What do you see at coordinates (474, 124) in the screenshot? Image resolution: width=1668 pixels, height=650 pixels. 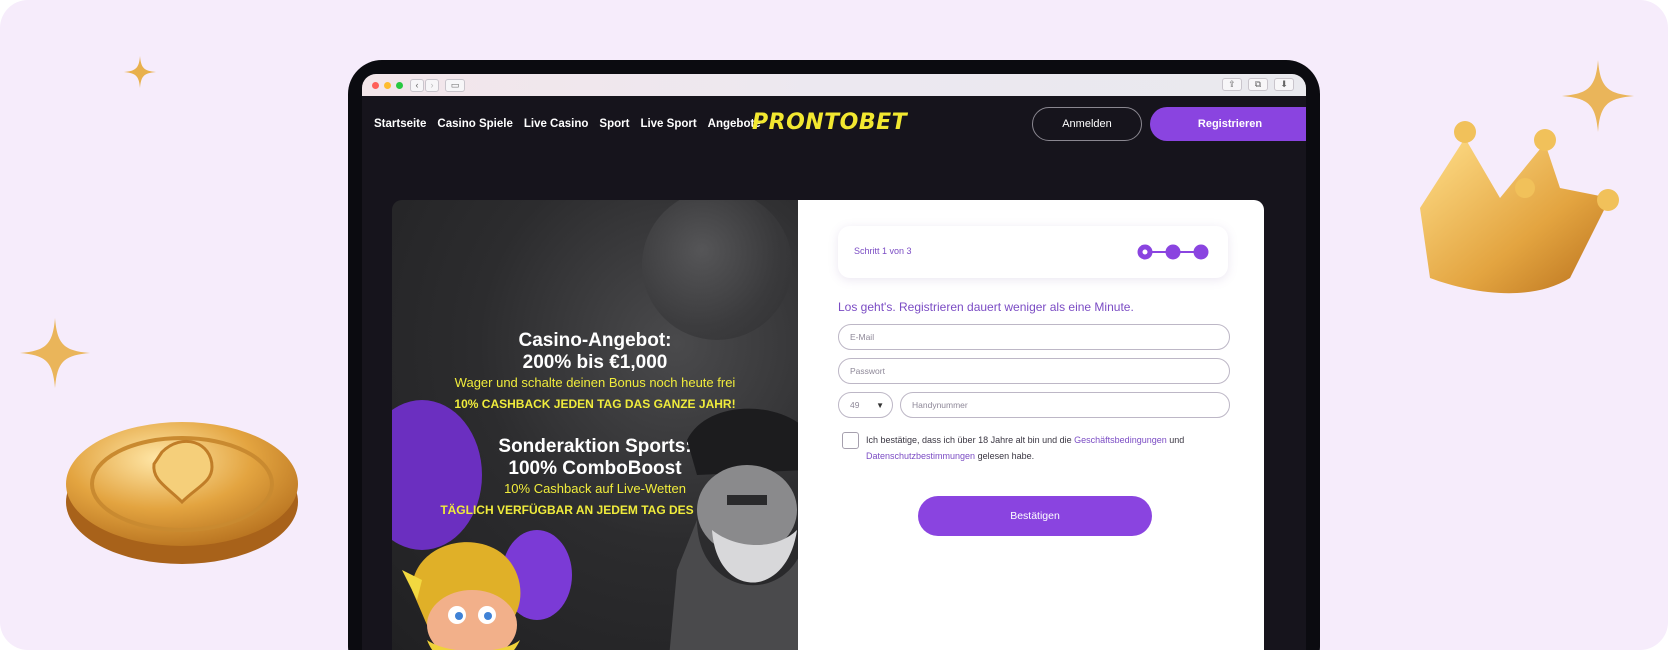 I see `nav-link-casino-spiele: Casino Spiele` at bounding box center [474, 124].